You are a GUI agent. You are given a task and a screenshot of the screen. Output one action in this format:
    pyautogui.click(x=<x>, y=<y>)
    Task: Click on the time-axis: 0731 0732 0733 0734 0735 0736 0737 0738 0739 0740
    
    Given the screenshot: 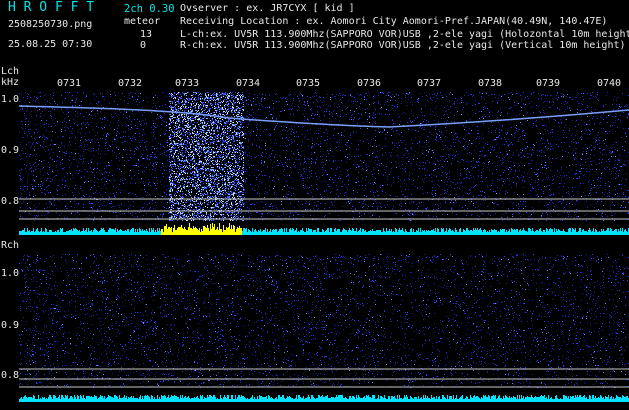 What is the action you would take?
    pyautogui.click(x=314, y=85)
    